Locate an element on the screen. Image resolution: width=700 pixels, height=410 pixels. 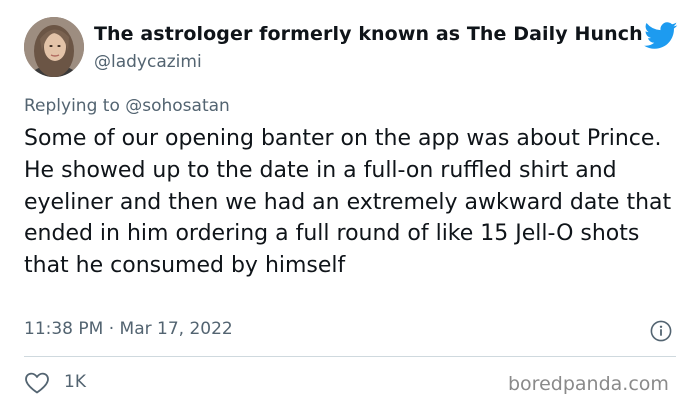
info-icon is located at coordinates (661, 331).